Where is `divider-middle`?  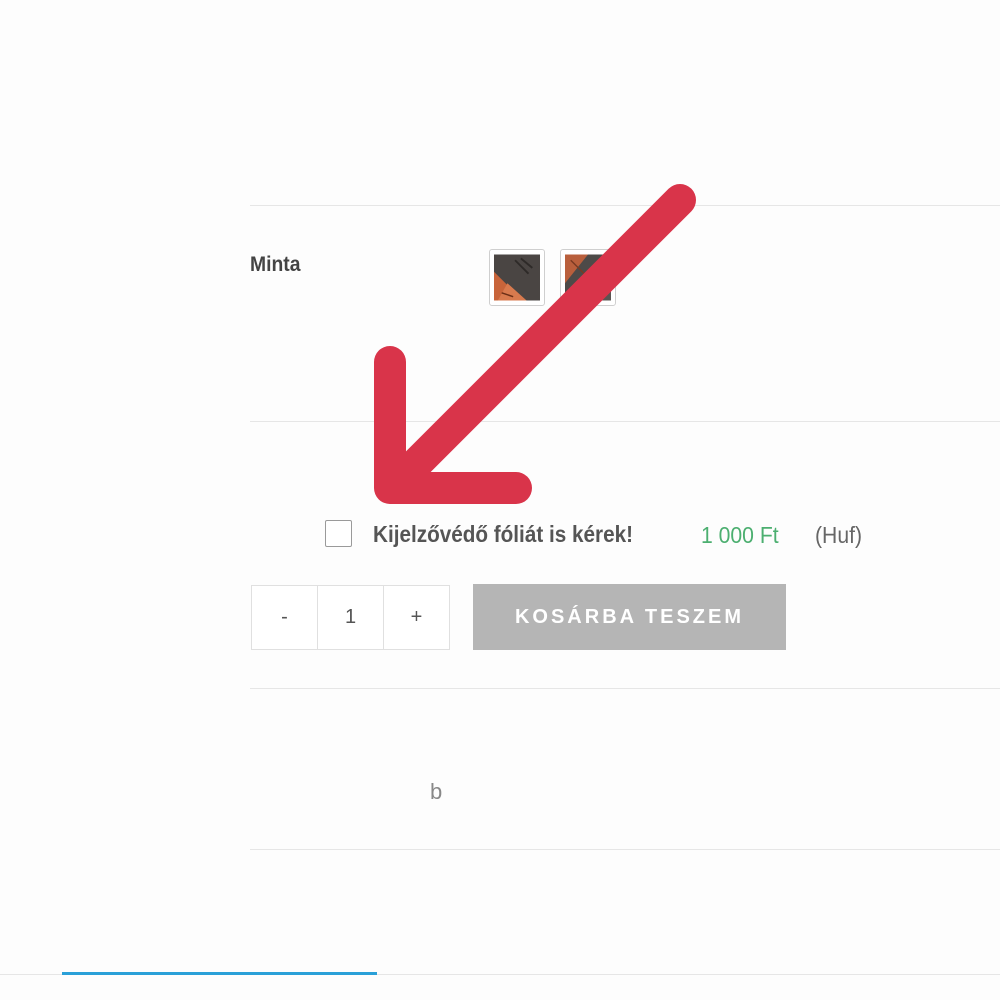 divider-middle is located at coordinates (625, 421).